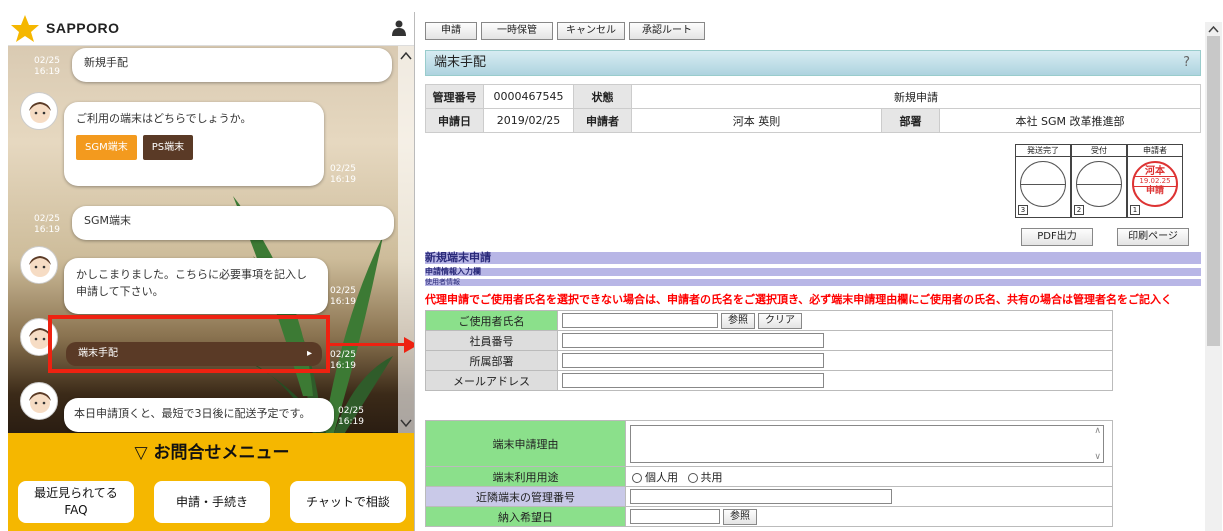 The image size is (1223, 531). What do you see at coordinates (1097, 456) in the screenshot?
I see `chevron-down-icon: ∨` at bounding box center [1097, 456].